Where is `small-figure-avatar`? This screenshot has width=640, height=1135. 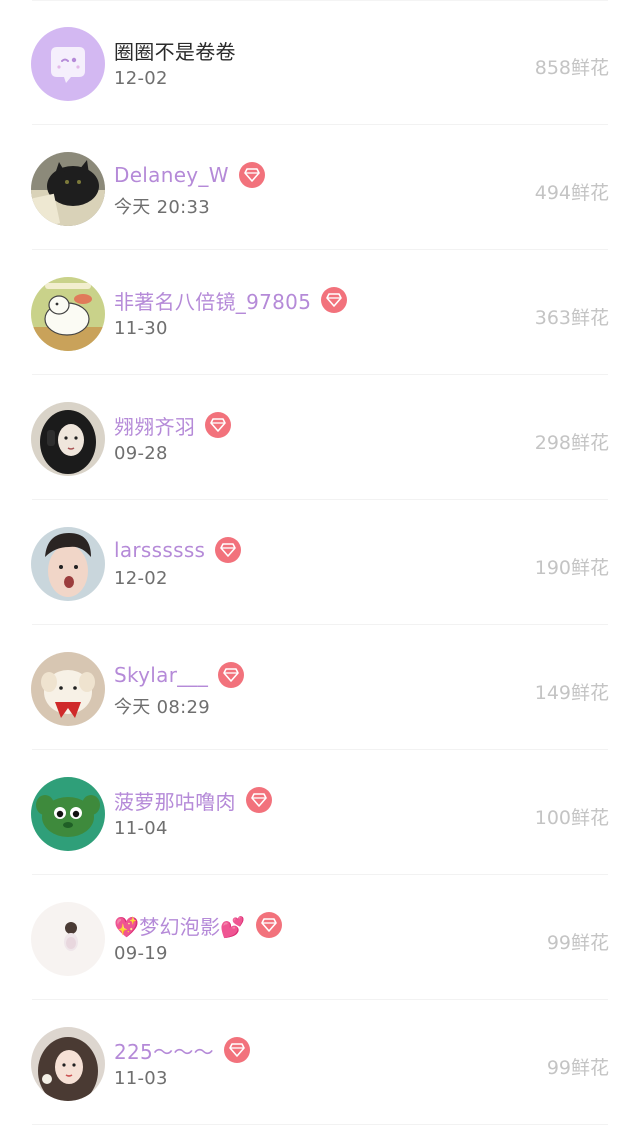 small-figure-avatar is located at coordinates (68, 939).